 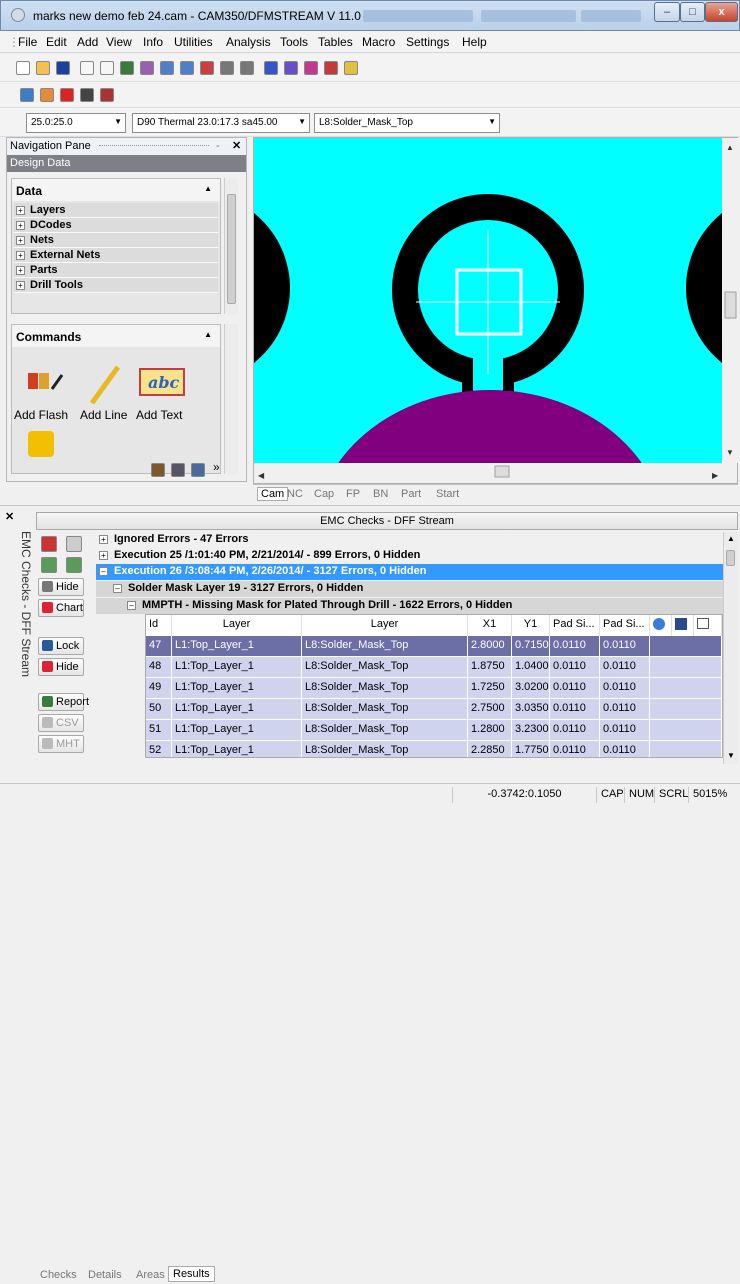 What do you see at coordinates (154, 145) in the screenshot?
I see `pane-grip` at bounding box center [154, 145].